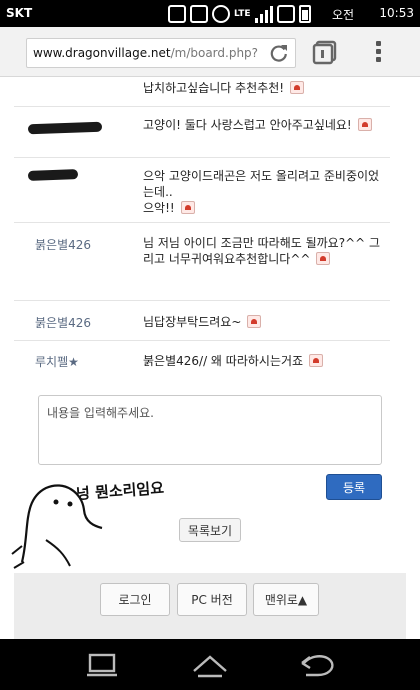  I want to click on clock-ampm: 오전, so click(343, 15).